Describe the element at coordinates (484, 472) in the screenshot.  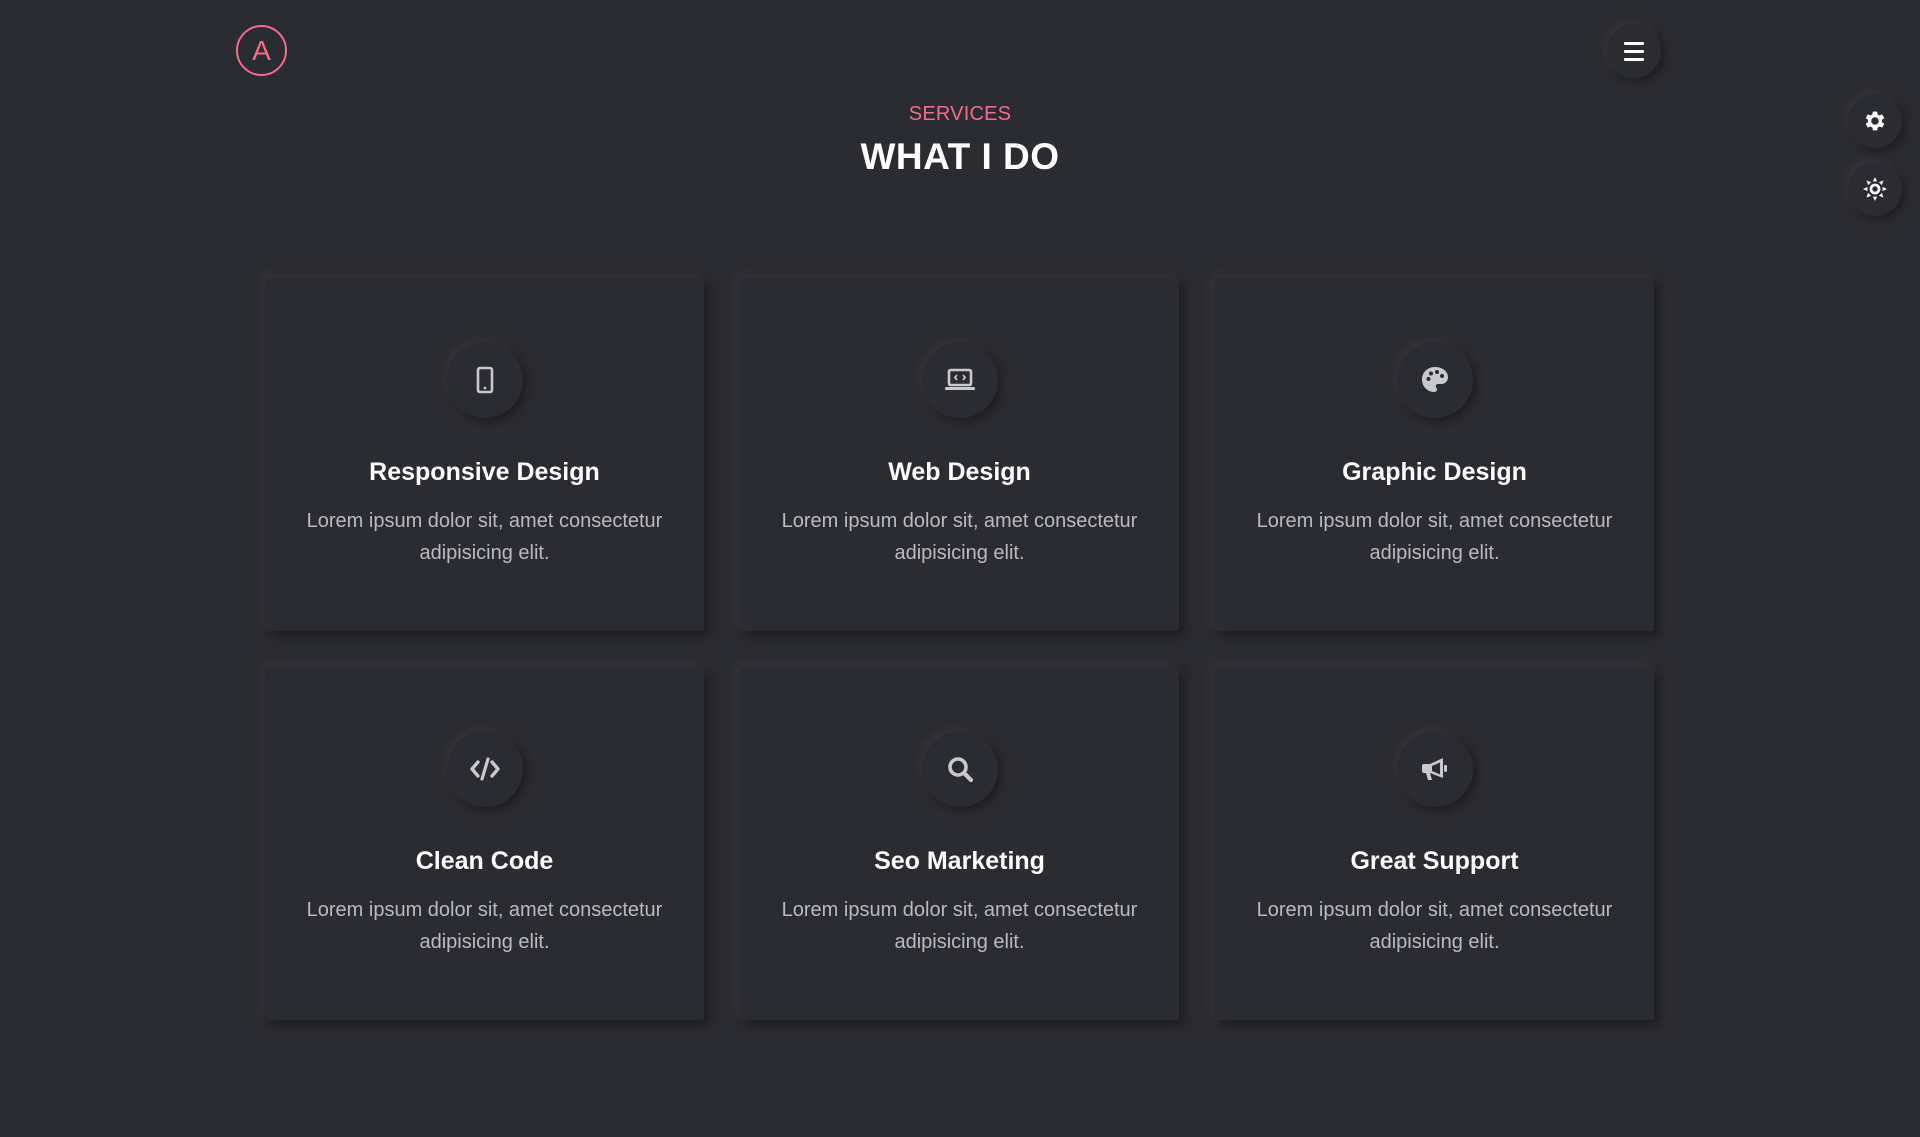
I see `service-title: Responsive Design` at that location.